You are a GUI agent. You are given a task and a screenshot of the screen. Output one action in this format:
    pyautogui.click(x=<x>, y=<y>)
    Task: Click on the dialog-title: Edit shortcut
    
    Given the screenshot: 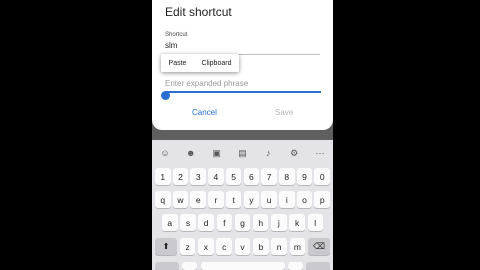 What is the action you would take?
    pyautogui.click(x=198, y=12)
    